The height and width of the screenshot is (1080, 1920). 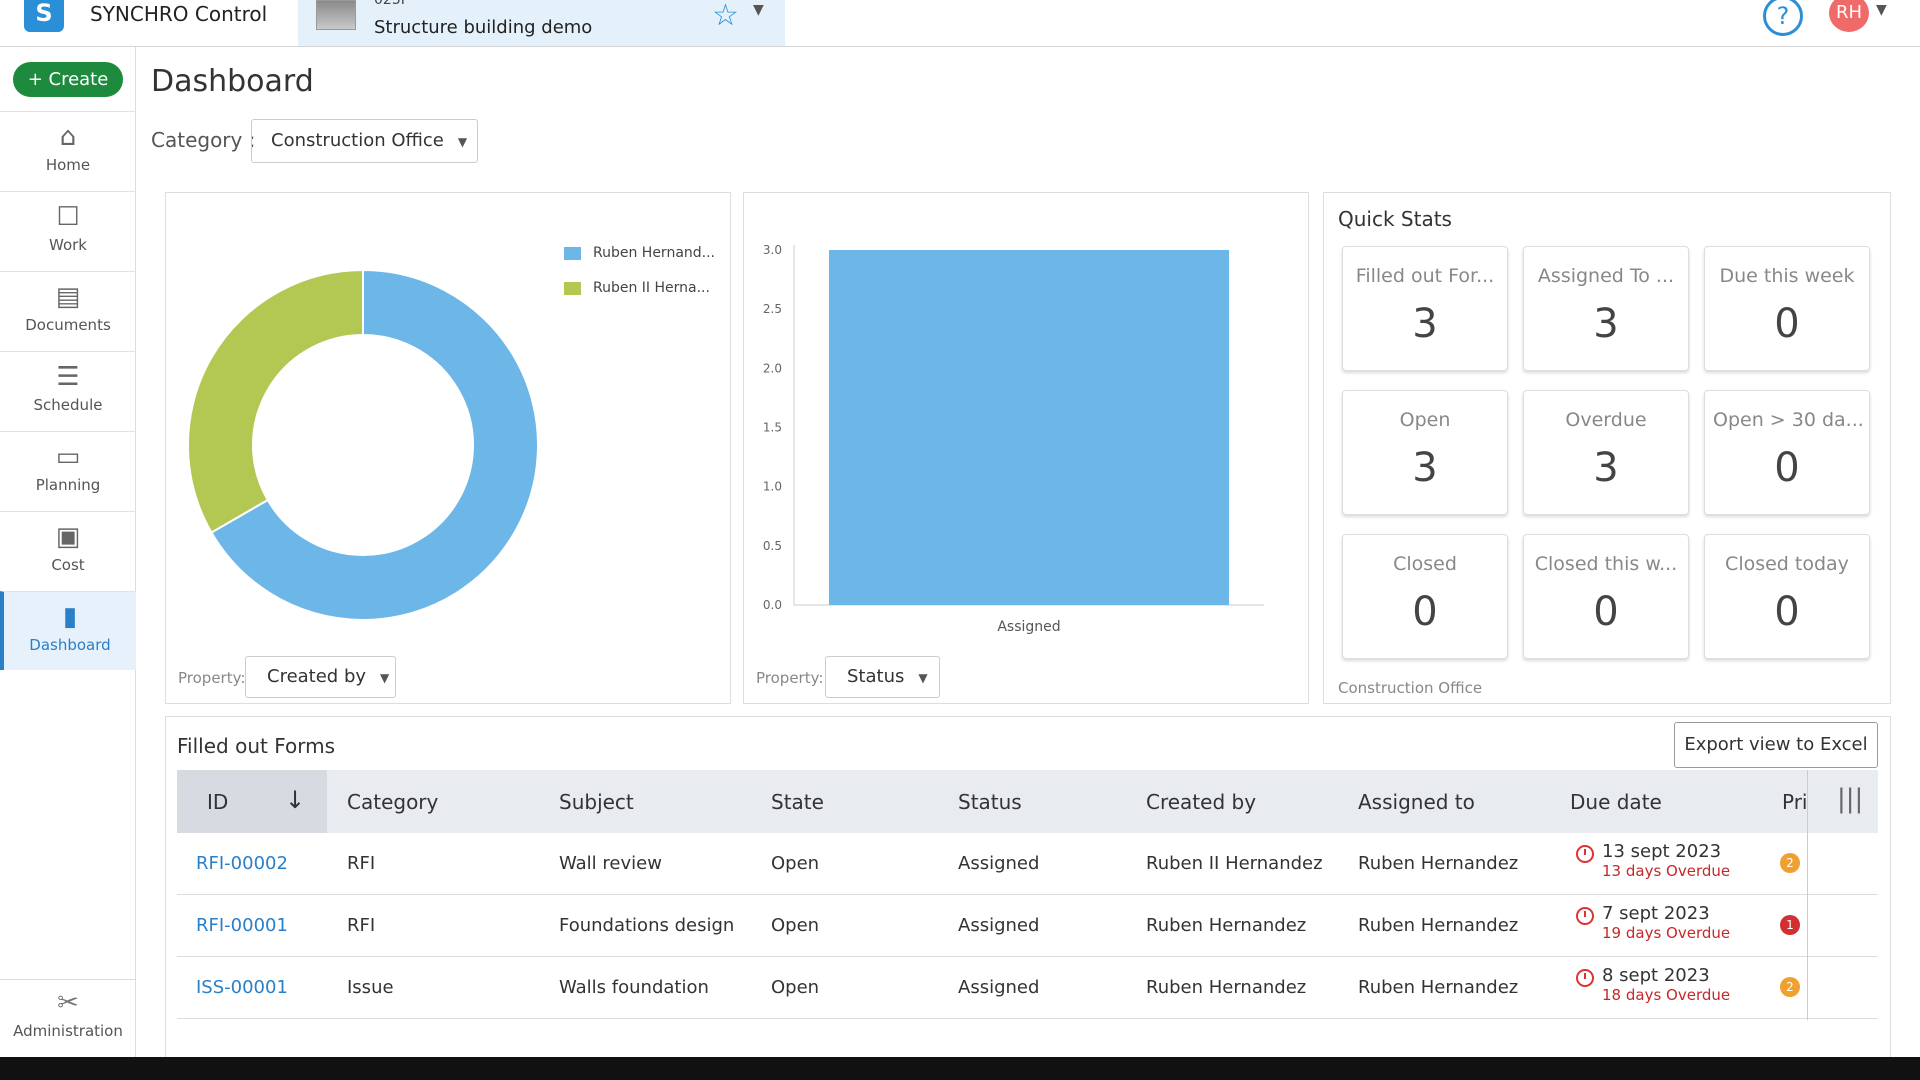 I want to click on form-id-link: RFI-00001, so click(x=242, y=925).